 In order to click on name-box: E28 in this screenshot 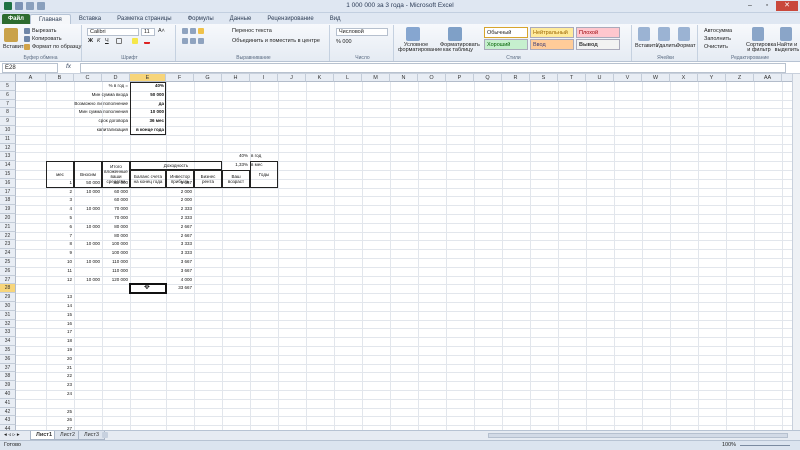, I will do `click(30, 68)`.